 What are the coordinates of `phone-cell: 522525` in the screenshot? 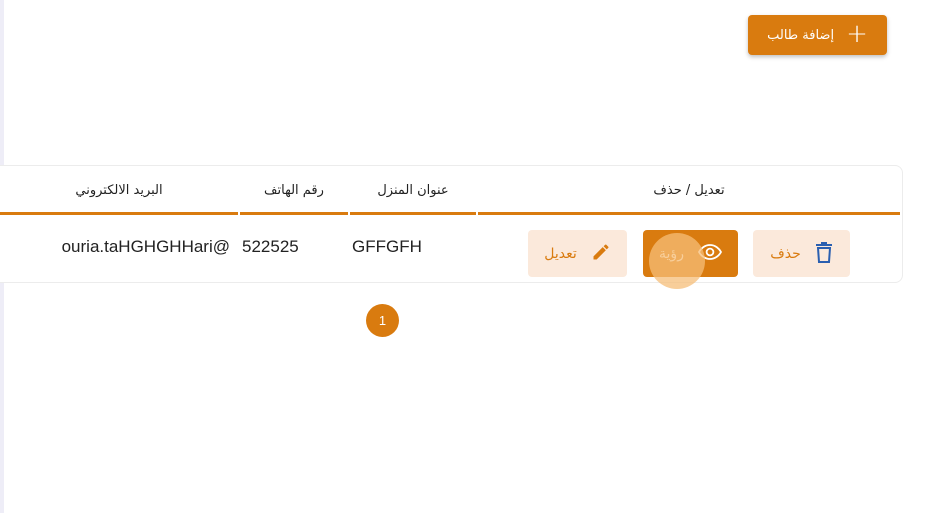 It's located at (270, 246).